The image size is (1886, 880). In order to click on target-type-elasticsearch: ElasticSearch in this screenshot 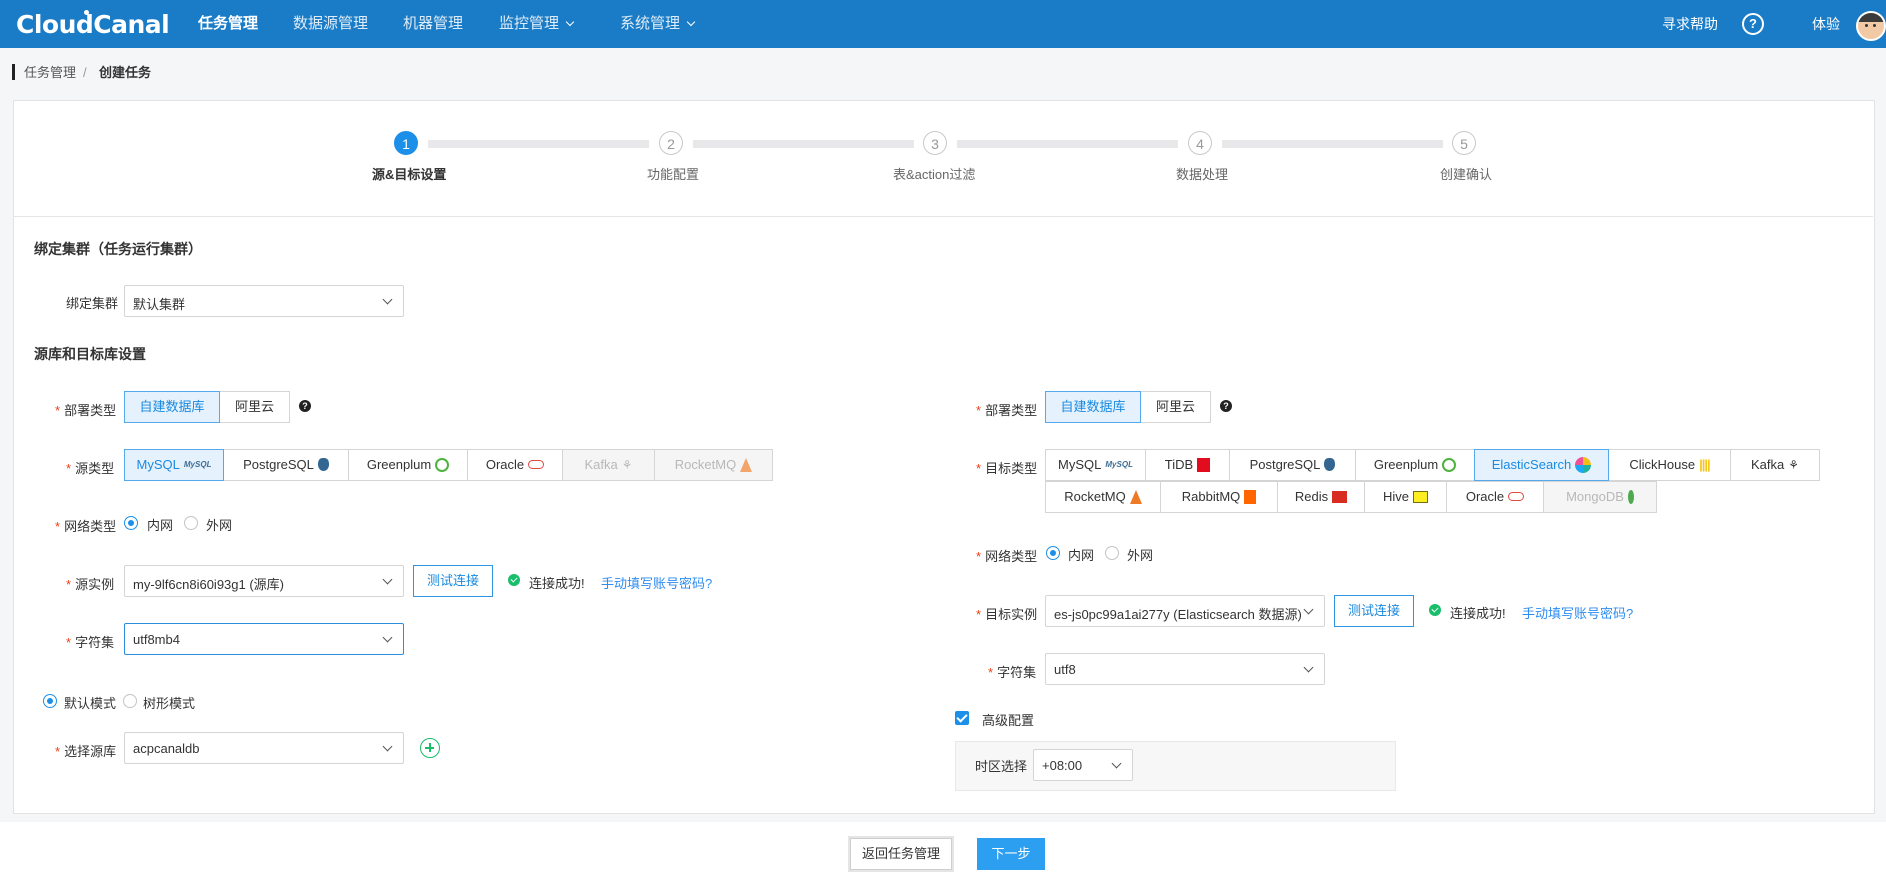, I will do `click(1541, 465)`.